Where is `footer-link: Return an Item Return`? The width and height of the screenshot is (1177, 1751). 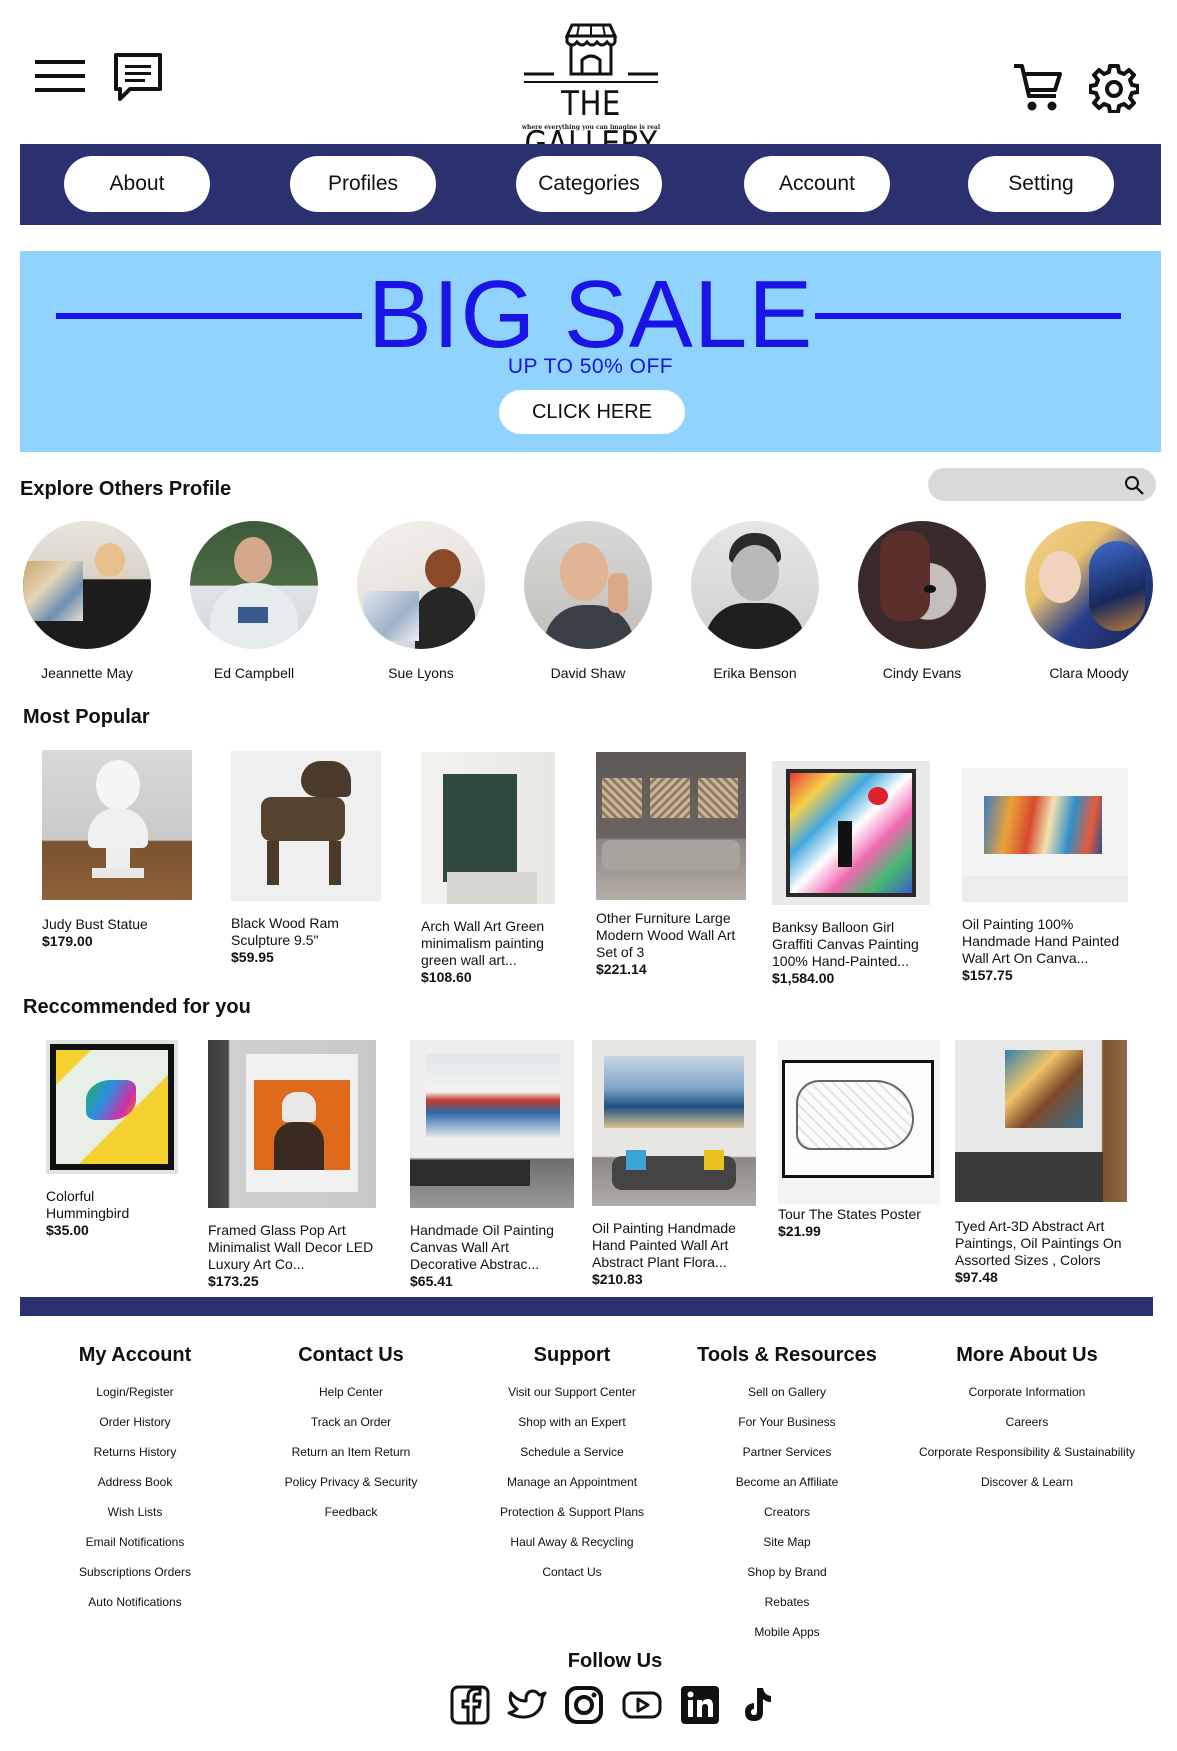
footer-link: Return an Item Return is located at coordinates (351, 1452).